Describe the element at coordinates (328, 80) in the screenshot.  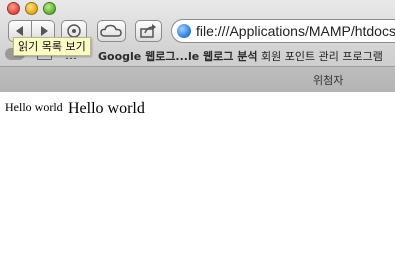
I see `tab-title: 위첨자` at that location.